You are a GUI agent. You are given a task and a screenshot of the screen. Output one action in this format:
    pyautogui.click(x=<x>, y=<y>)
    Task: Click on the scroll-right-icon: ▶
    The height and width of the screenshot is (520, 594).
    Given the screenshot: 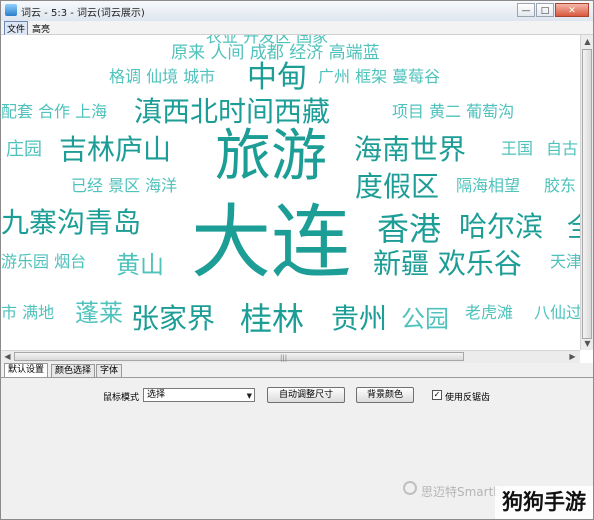 What is the action you would take?
    pyautogui.click(x=572, y=356)
    